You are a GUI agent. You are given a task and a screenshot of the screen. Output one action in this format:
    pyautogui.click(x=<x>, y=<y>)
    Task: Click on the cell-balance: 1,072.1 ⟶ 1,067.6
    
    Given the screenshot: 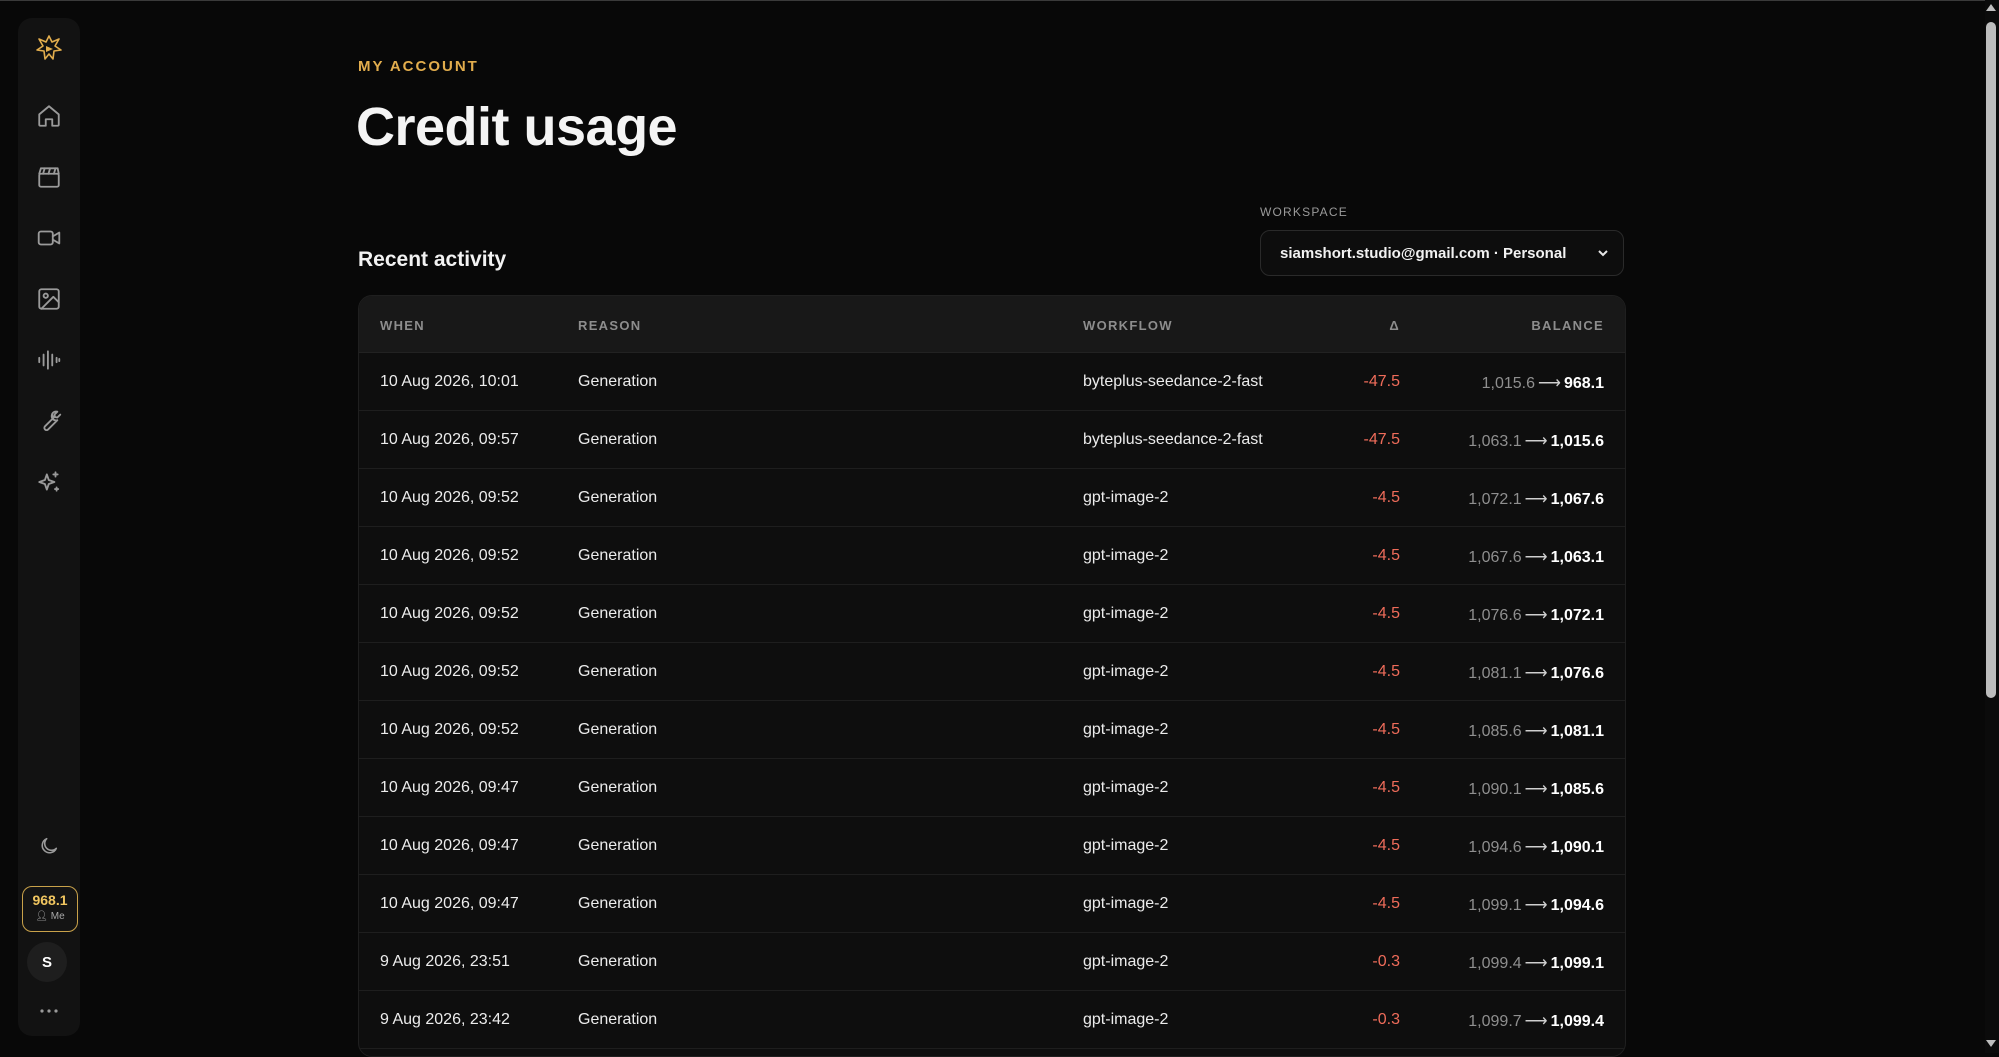 What is the action you would take?
    pyautogui.click(x=1536, y=499)
    